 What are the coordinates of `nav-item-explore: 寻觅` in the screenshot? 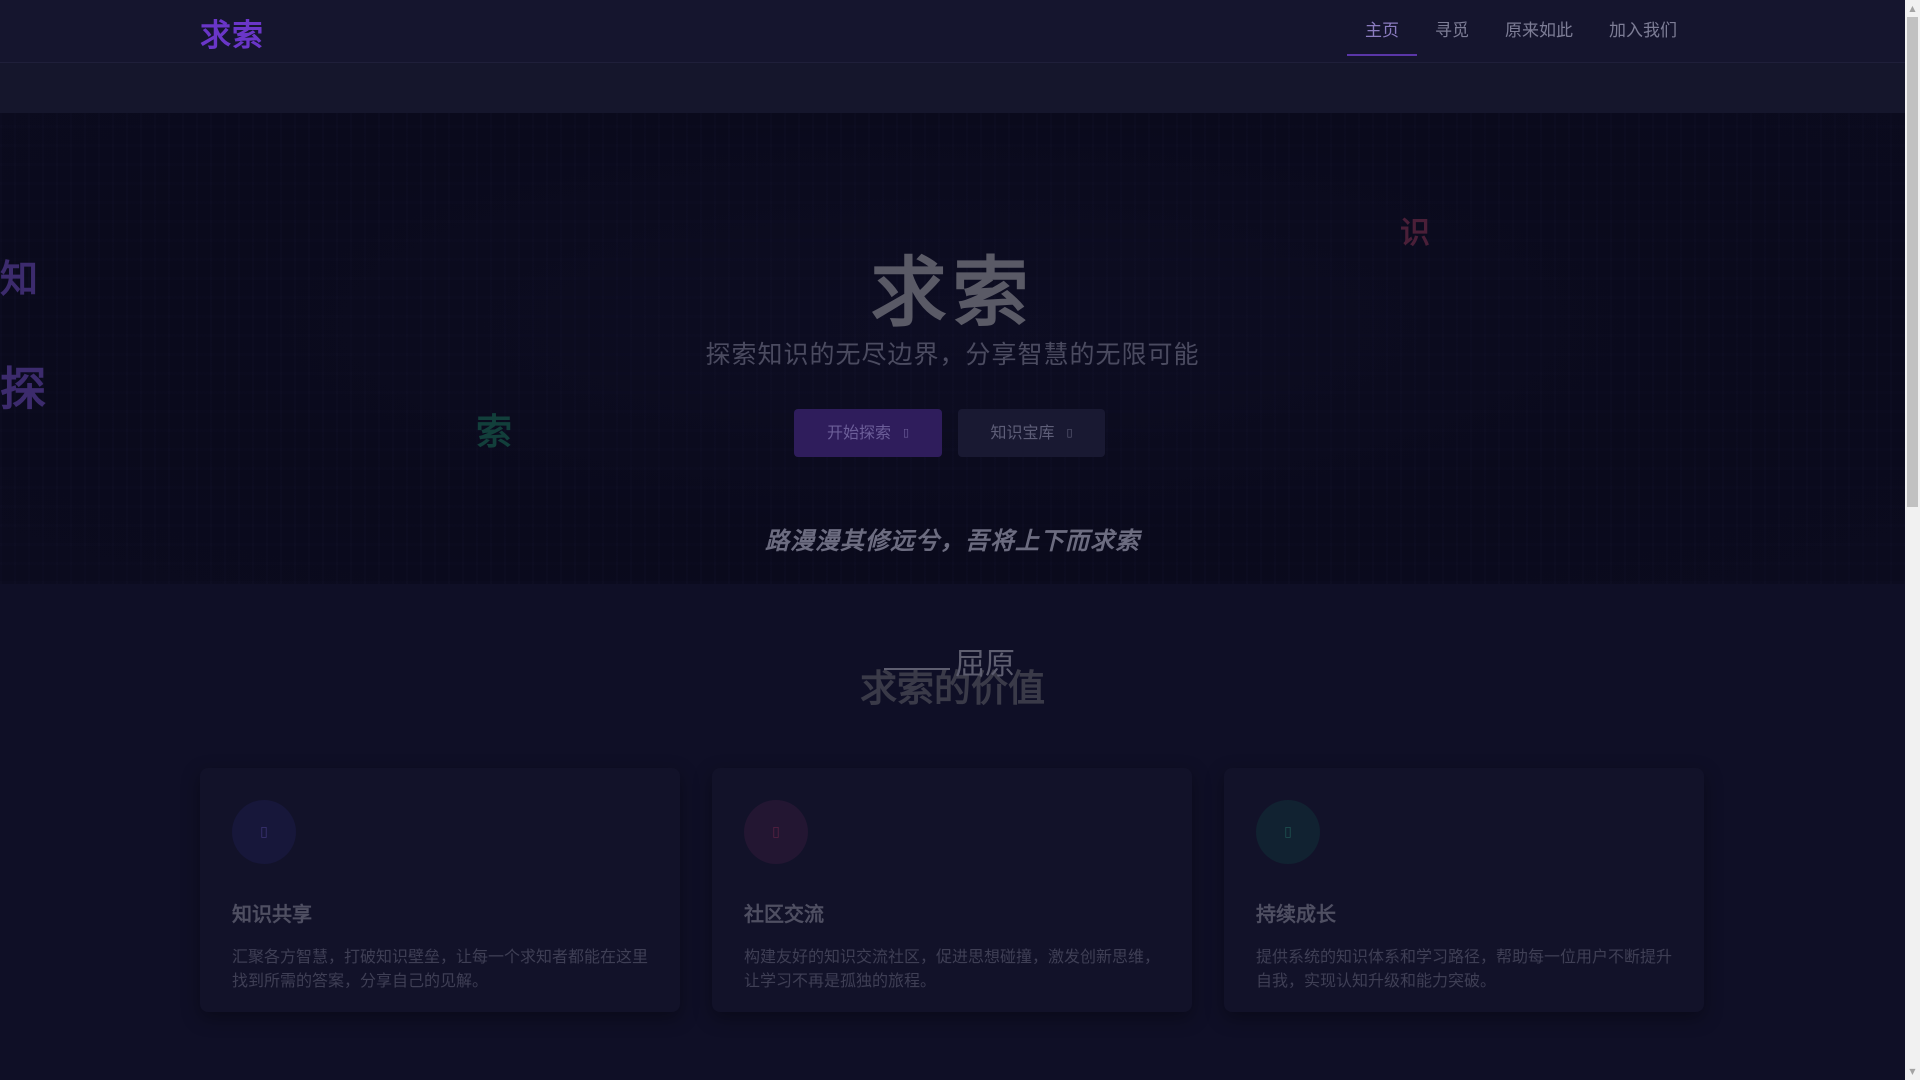 It's located at (1452, 31).